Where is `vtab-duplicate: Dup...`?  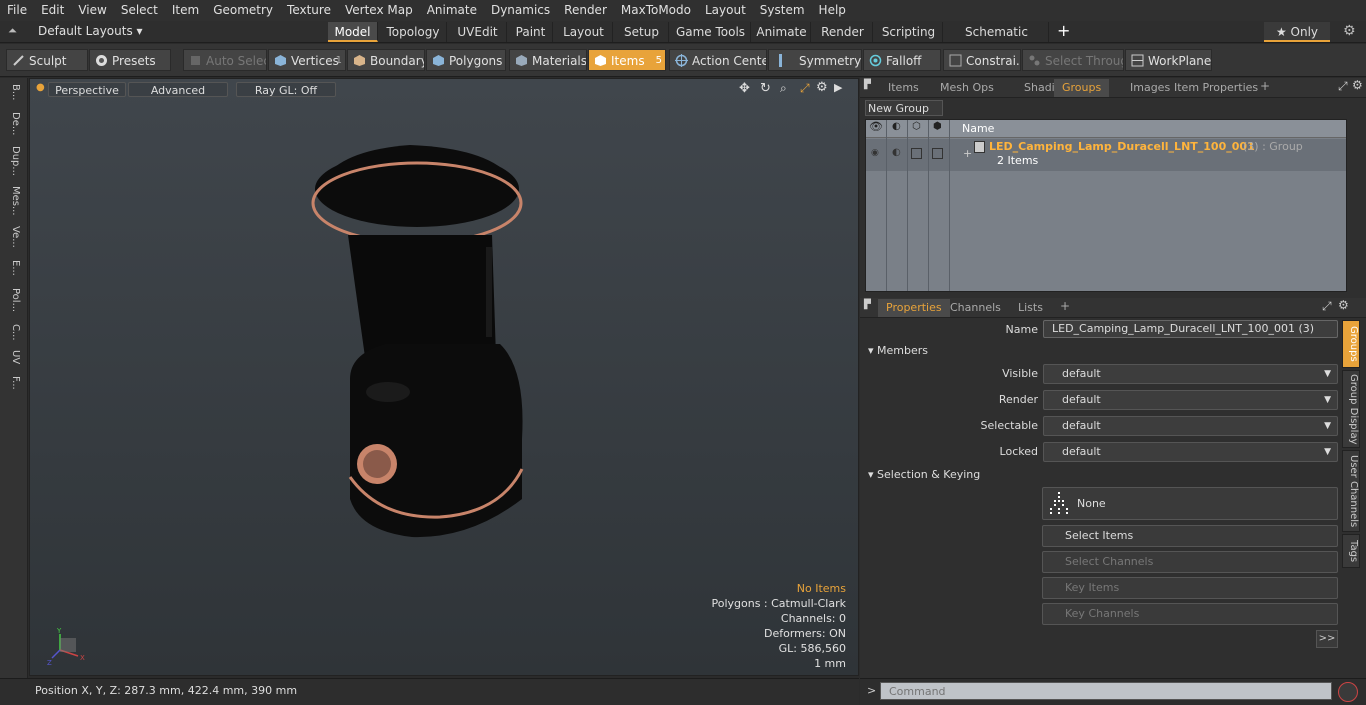
vtab-duplicate: Dup... is located at coordinates (13, 161).